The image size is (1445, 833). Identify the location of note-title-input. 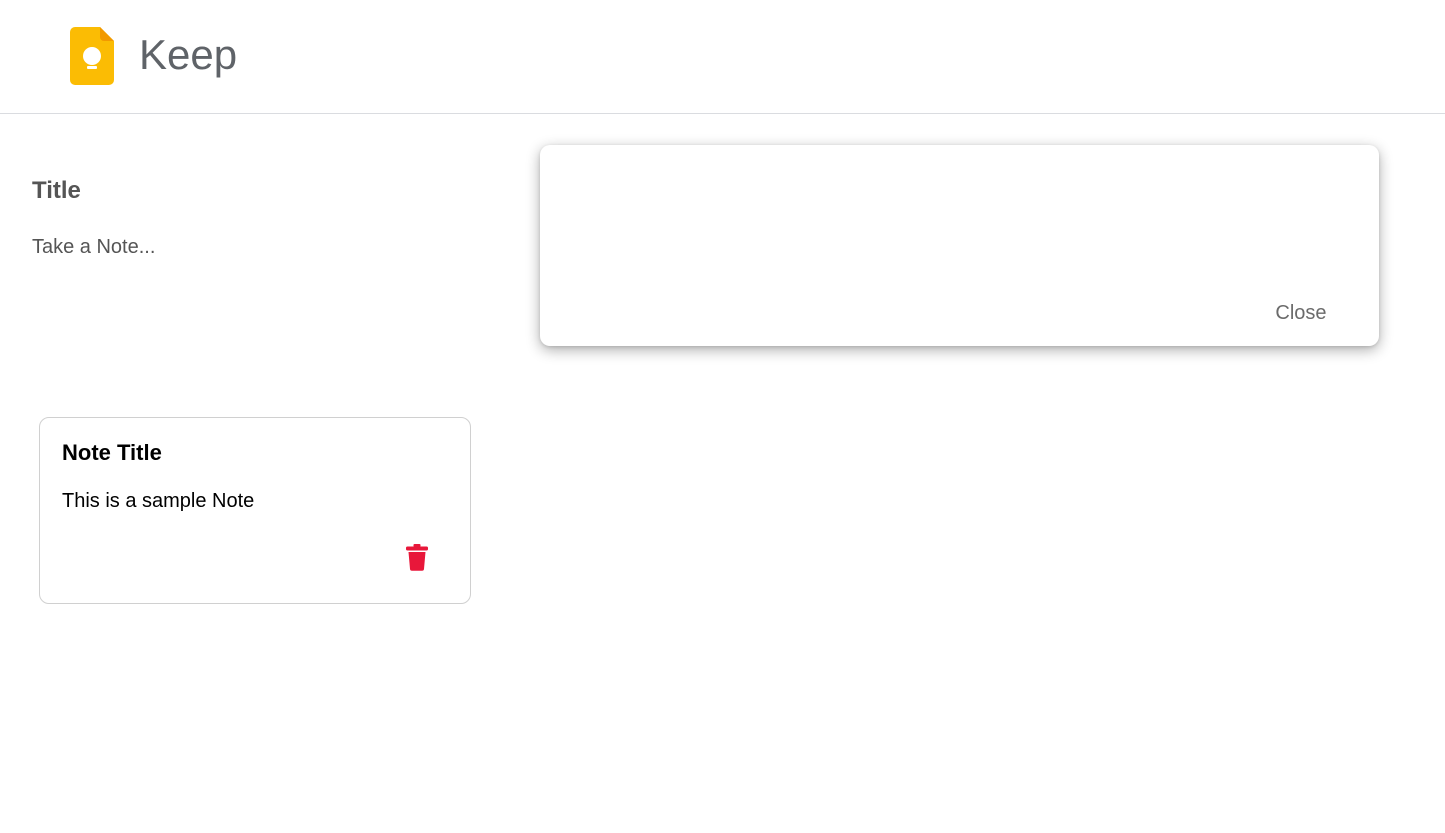
(412, 191).